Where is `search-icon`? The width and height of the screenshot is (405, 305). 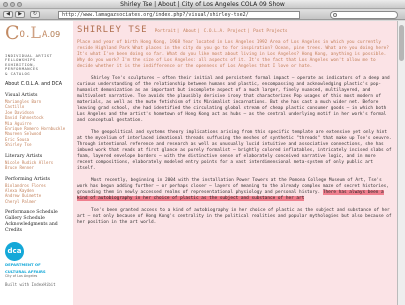 search-icon is located at coordinates (335, 15).